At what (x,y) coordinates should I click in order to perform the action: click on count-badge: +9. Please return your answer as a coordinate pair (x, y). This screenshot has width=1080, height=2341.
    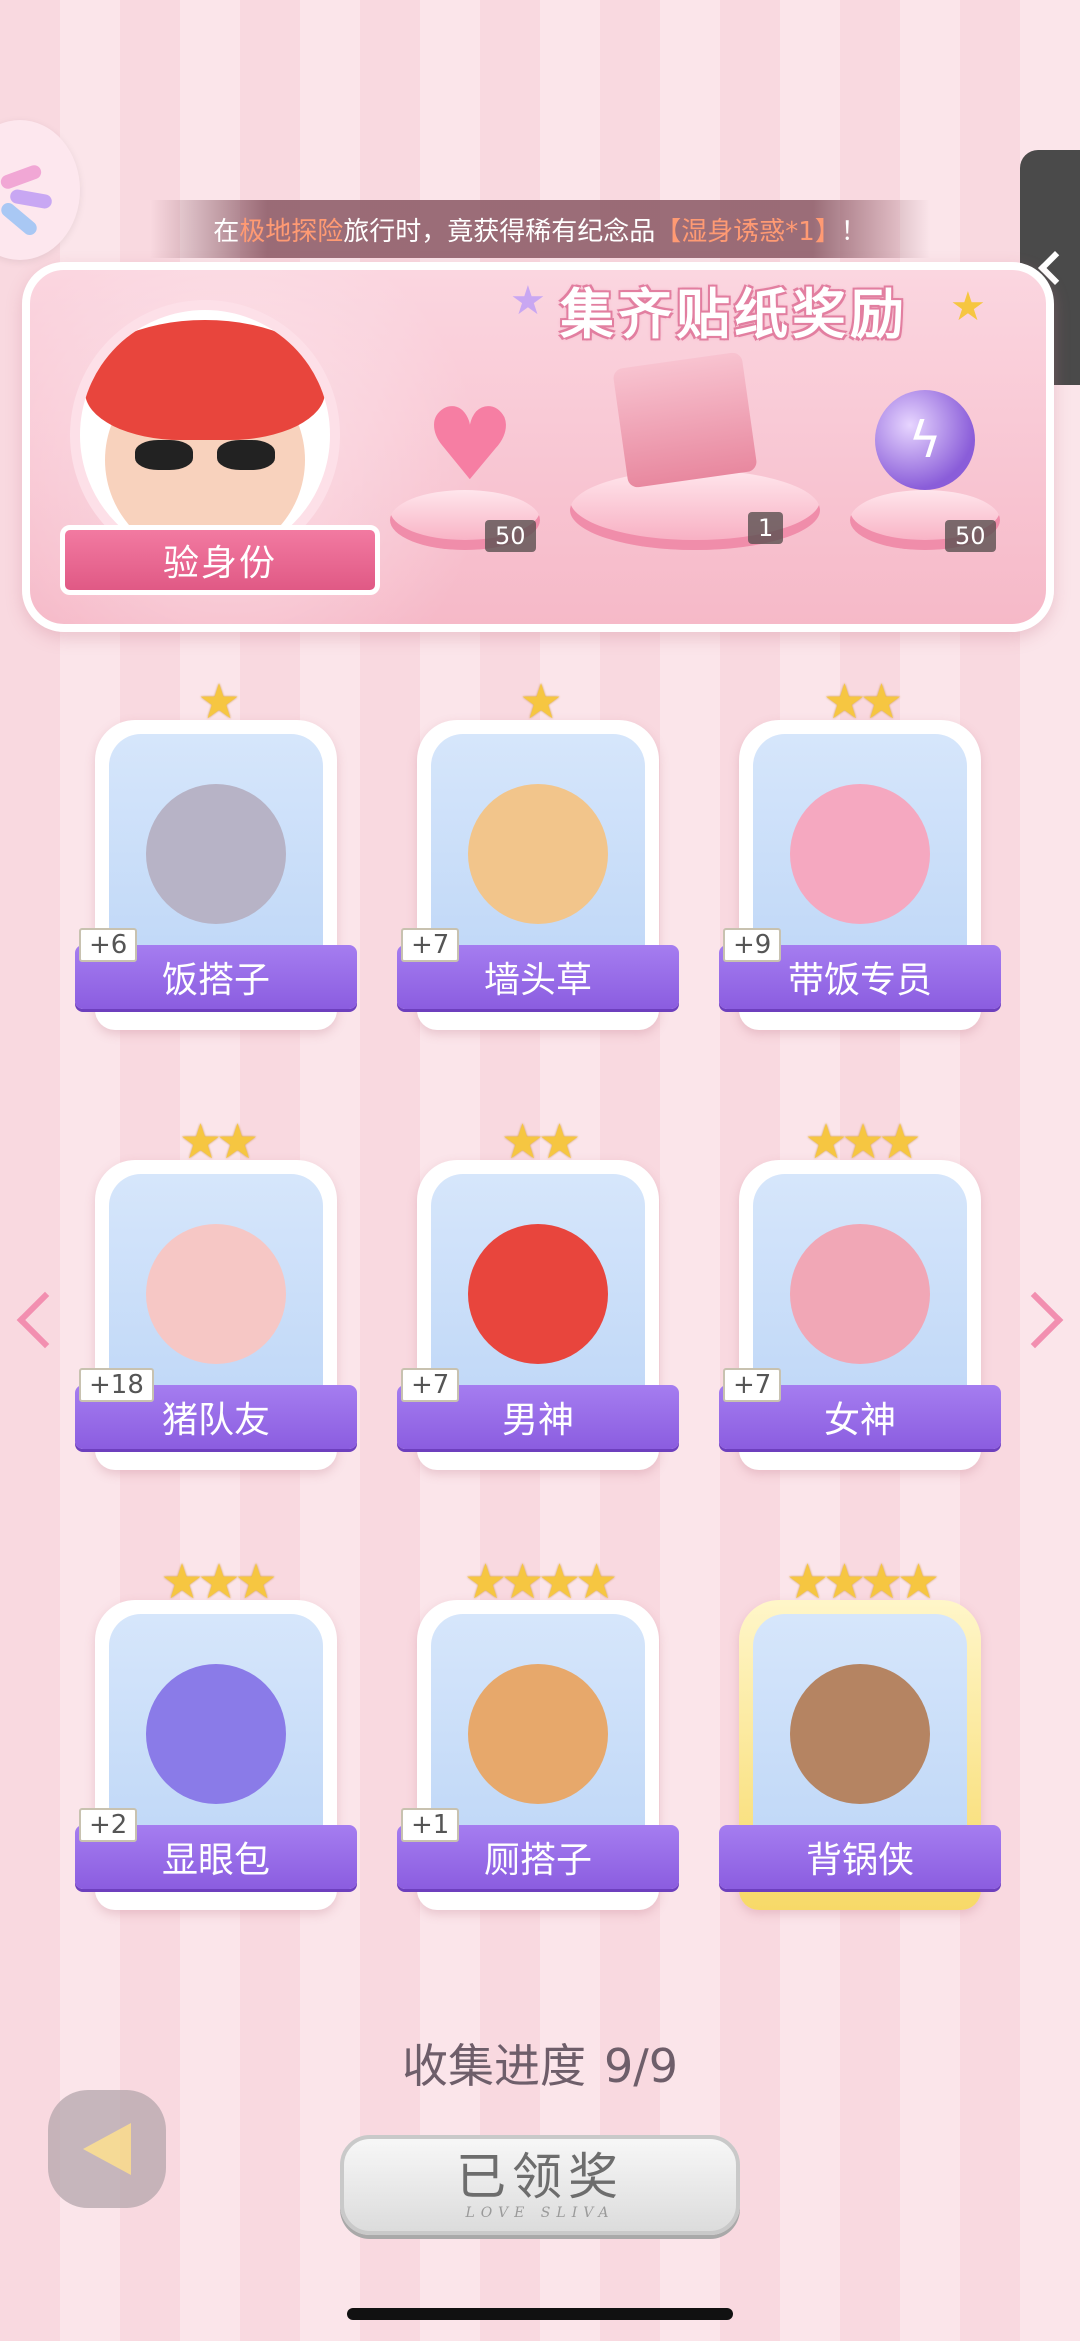
    Looking at the image, I should click on (752, 945).